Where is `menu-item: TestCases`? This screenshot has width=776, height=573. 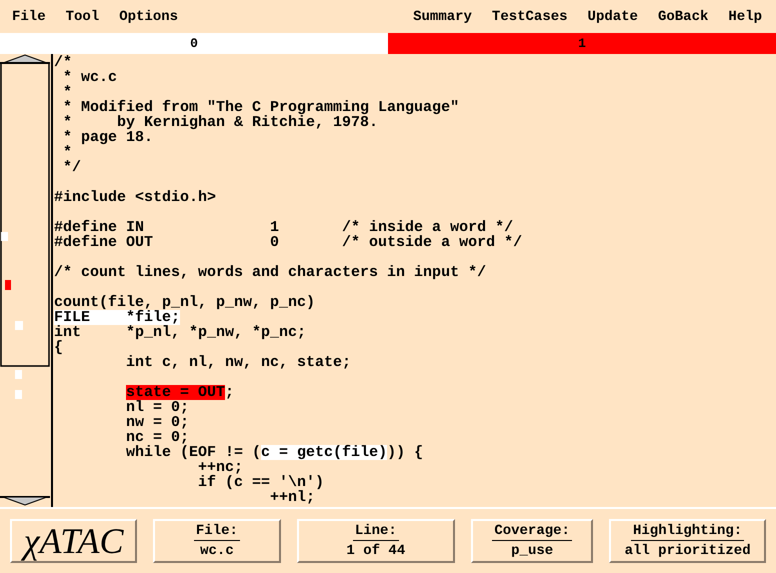
menu-item: TestCases is located at coordinates (530, 16).